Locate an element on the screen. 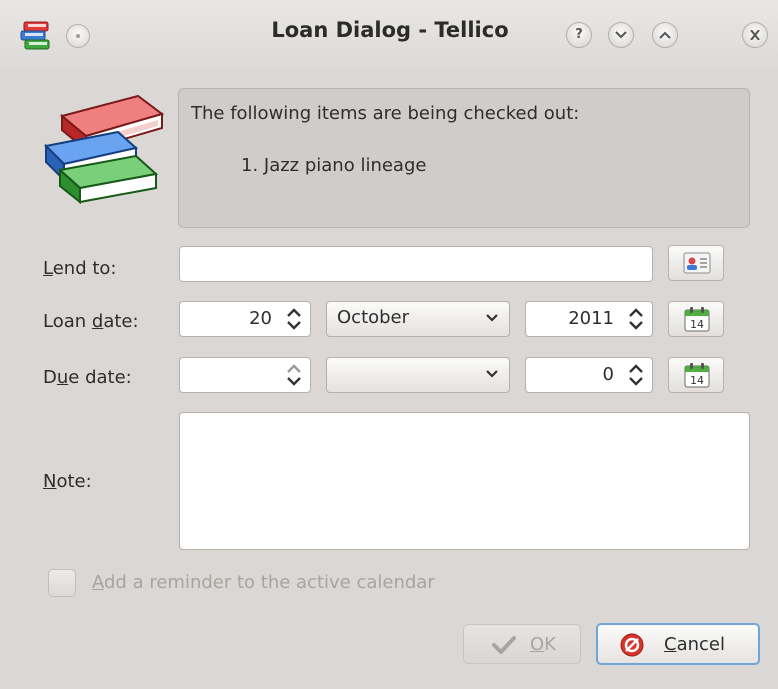 This screenshot has height=689, width=778. lend-to-label: Lend to: is located at coordinates (80, 268).